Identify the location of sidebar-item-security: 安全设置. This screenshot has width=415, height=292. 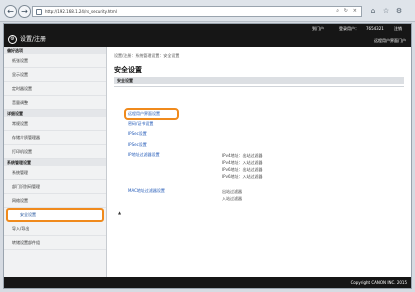
(55, 215).